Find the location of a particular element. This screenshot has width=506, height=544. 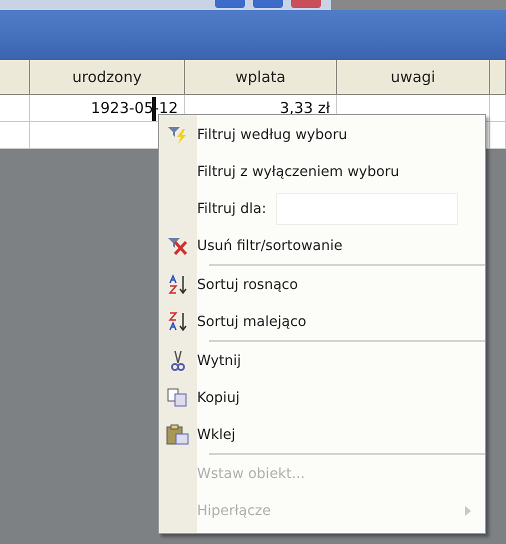

column-header: wplata is located at coordinates (261, 77).